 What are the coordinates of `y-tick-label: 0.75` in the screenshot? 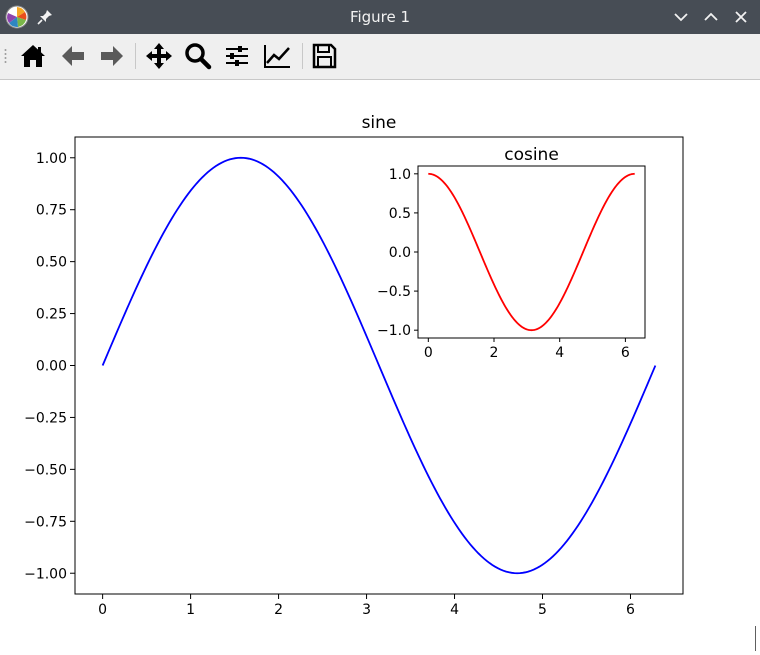 It's located at (51, 211).